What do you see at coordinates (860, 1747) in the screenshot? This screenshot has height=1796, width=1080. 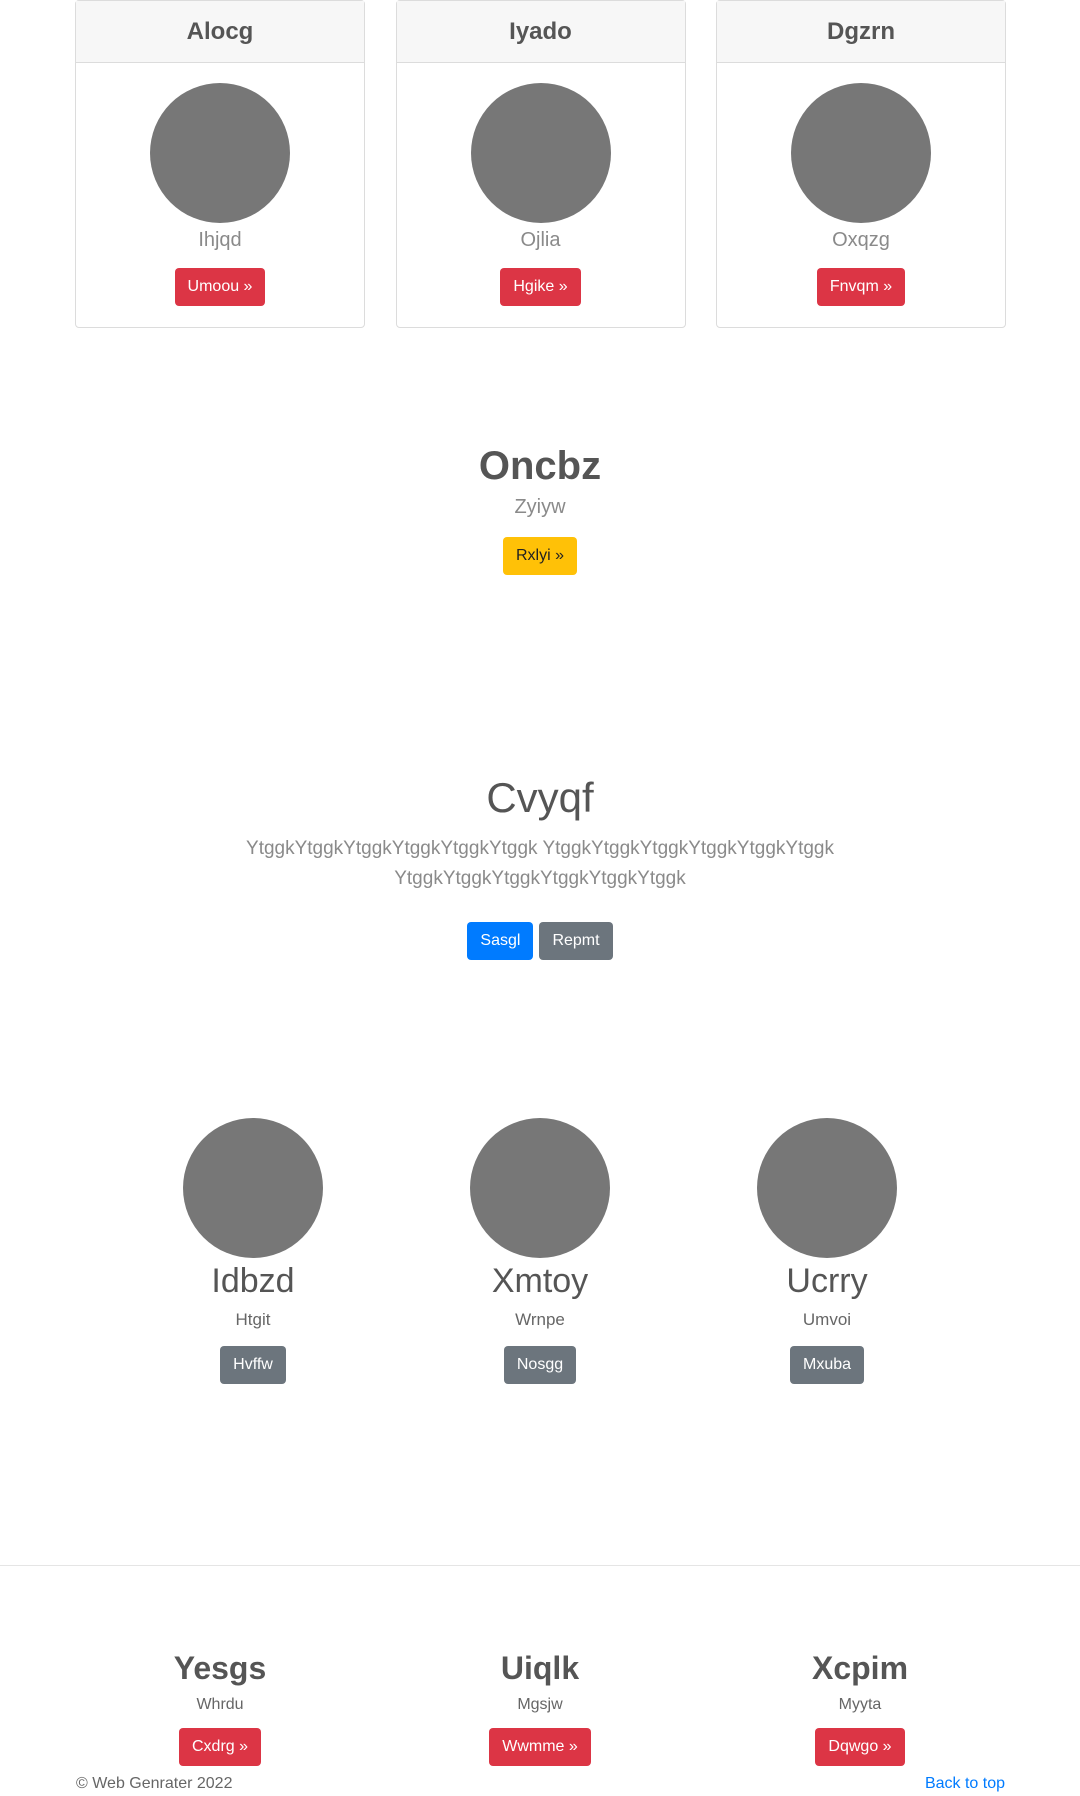 I see `column-button: Dqwgo »` at bounding box center [860, 1747].